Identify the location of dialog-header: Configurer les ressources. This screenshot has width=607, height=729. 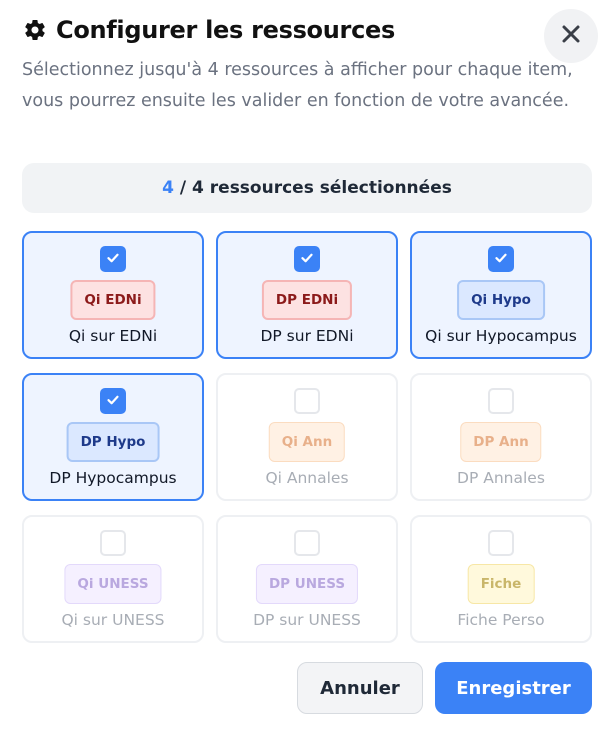
(208, 30).